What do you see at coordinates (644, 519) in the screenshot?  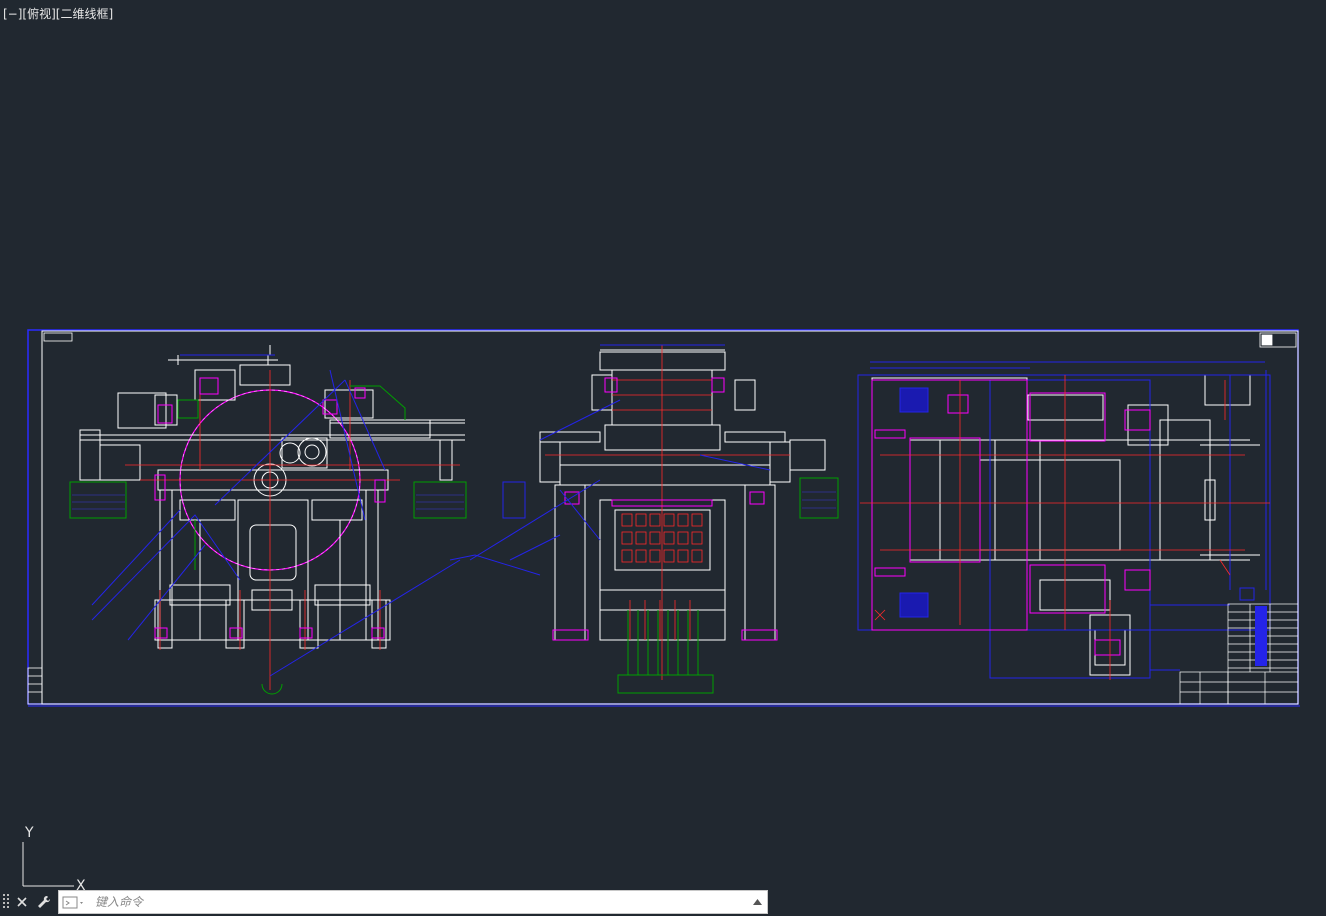 I see `front-elevation-view` at bounding box center [644, 519].